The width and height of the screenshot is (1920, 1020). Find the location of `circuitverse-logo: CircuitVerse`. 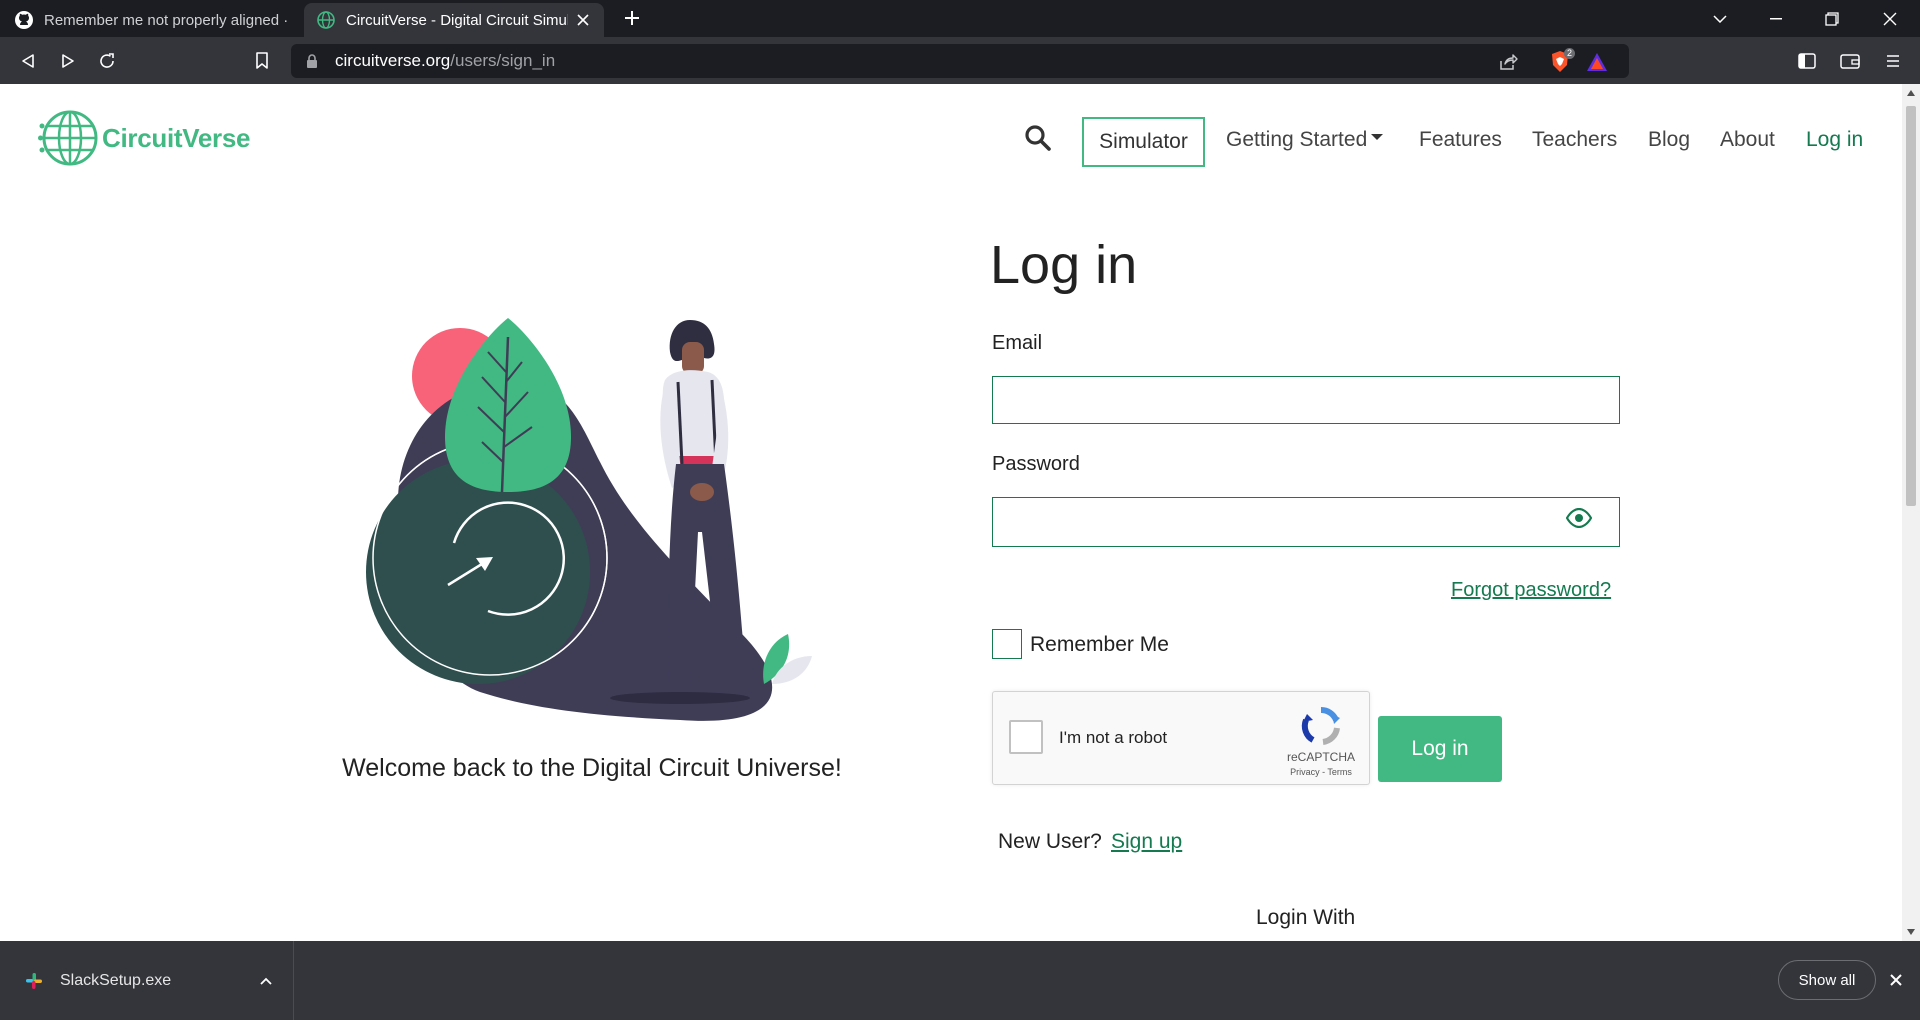

circuitverse-logo: CircuitVerse is located at coordinates (144, 138).